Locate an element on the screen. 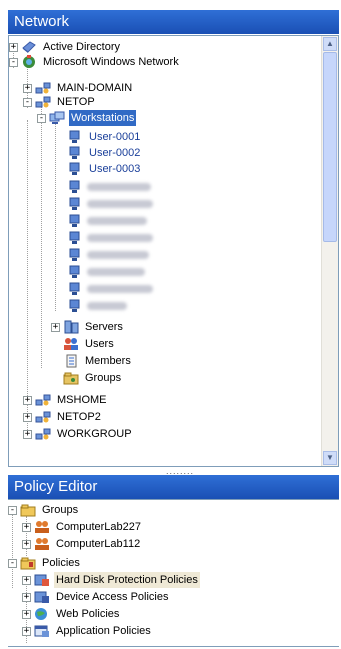 Image resolution: width=341 pixels, height=649 pixels. tree-node-mshome: + MSHOME is located at coordinates (66, 400).